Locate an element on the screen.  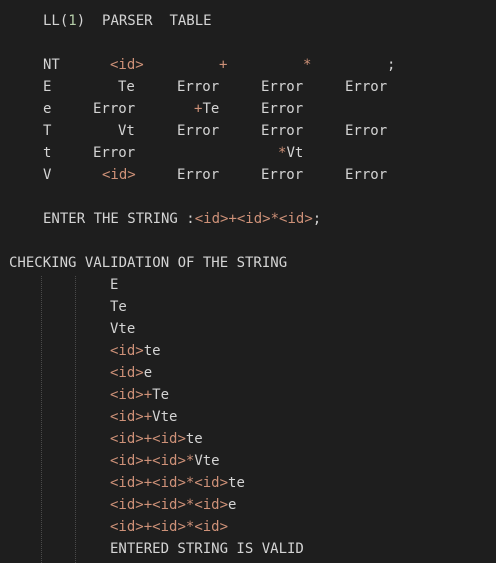
table-row-nt: e is located at coordinates (47, 109).